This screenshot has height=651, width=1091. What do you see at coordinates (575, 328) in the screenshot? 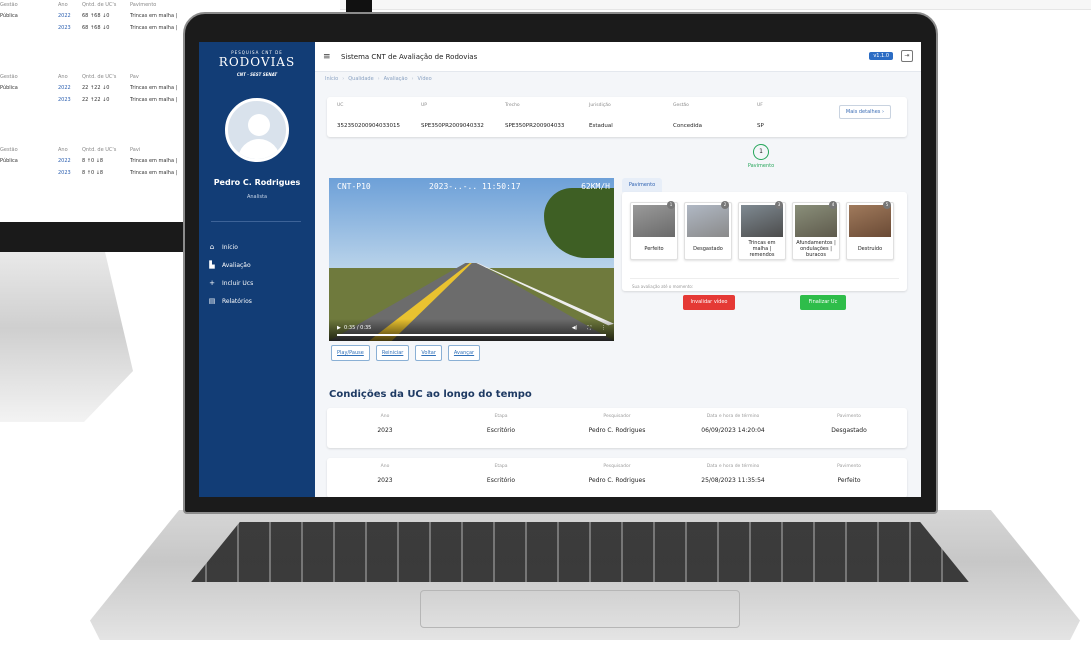
I see `volume-icon: ◀)` at bounding box center [575, 328].